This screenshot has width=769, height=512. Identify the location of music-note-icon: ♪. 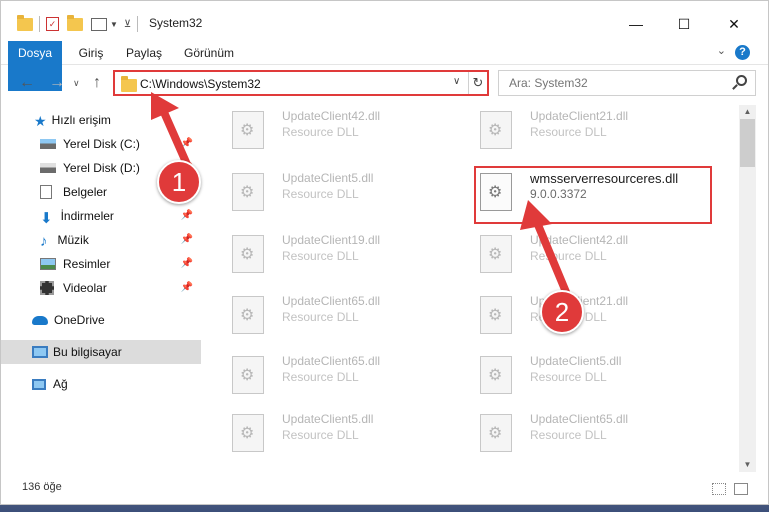
(44, 241).